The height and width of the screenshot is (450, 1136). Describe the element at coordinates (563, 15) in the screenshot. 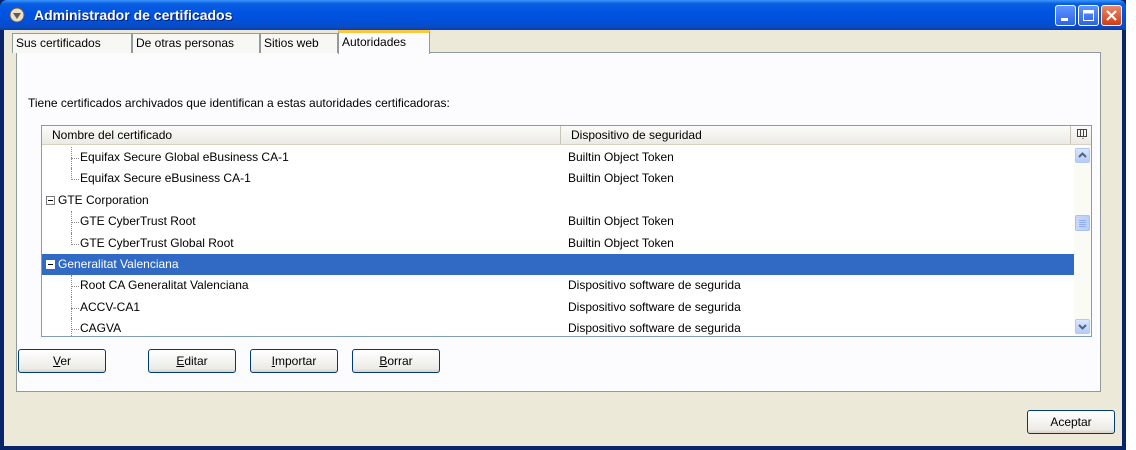

I see `title-bar: Administrador de certificados` at that location.